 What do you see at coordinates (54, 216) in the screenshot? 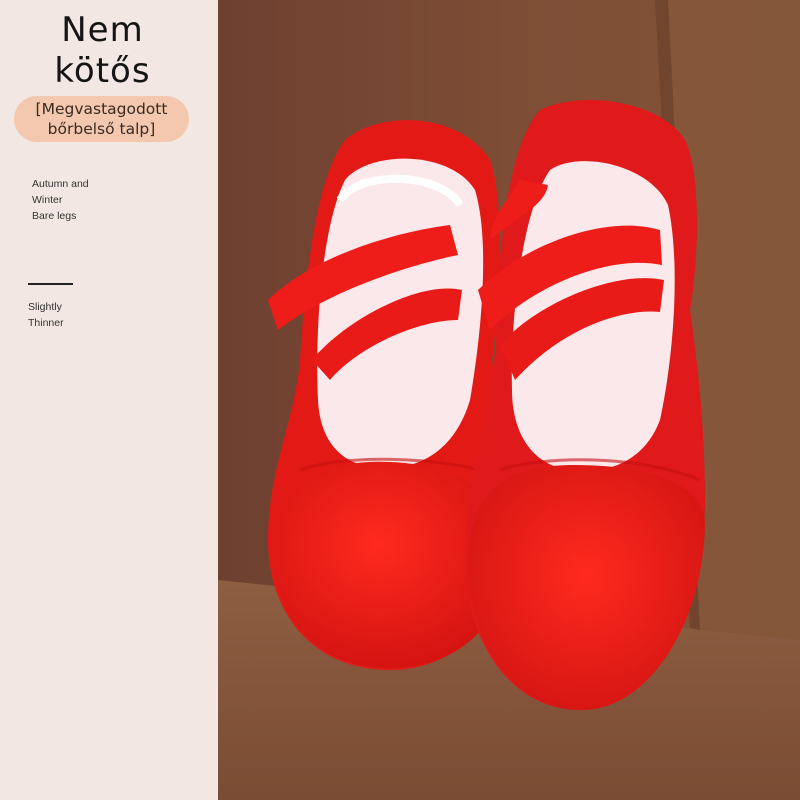
I see `season-label-3: Bare legs` at bounding box center [54, 216].